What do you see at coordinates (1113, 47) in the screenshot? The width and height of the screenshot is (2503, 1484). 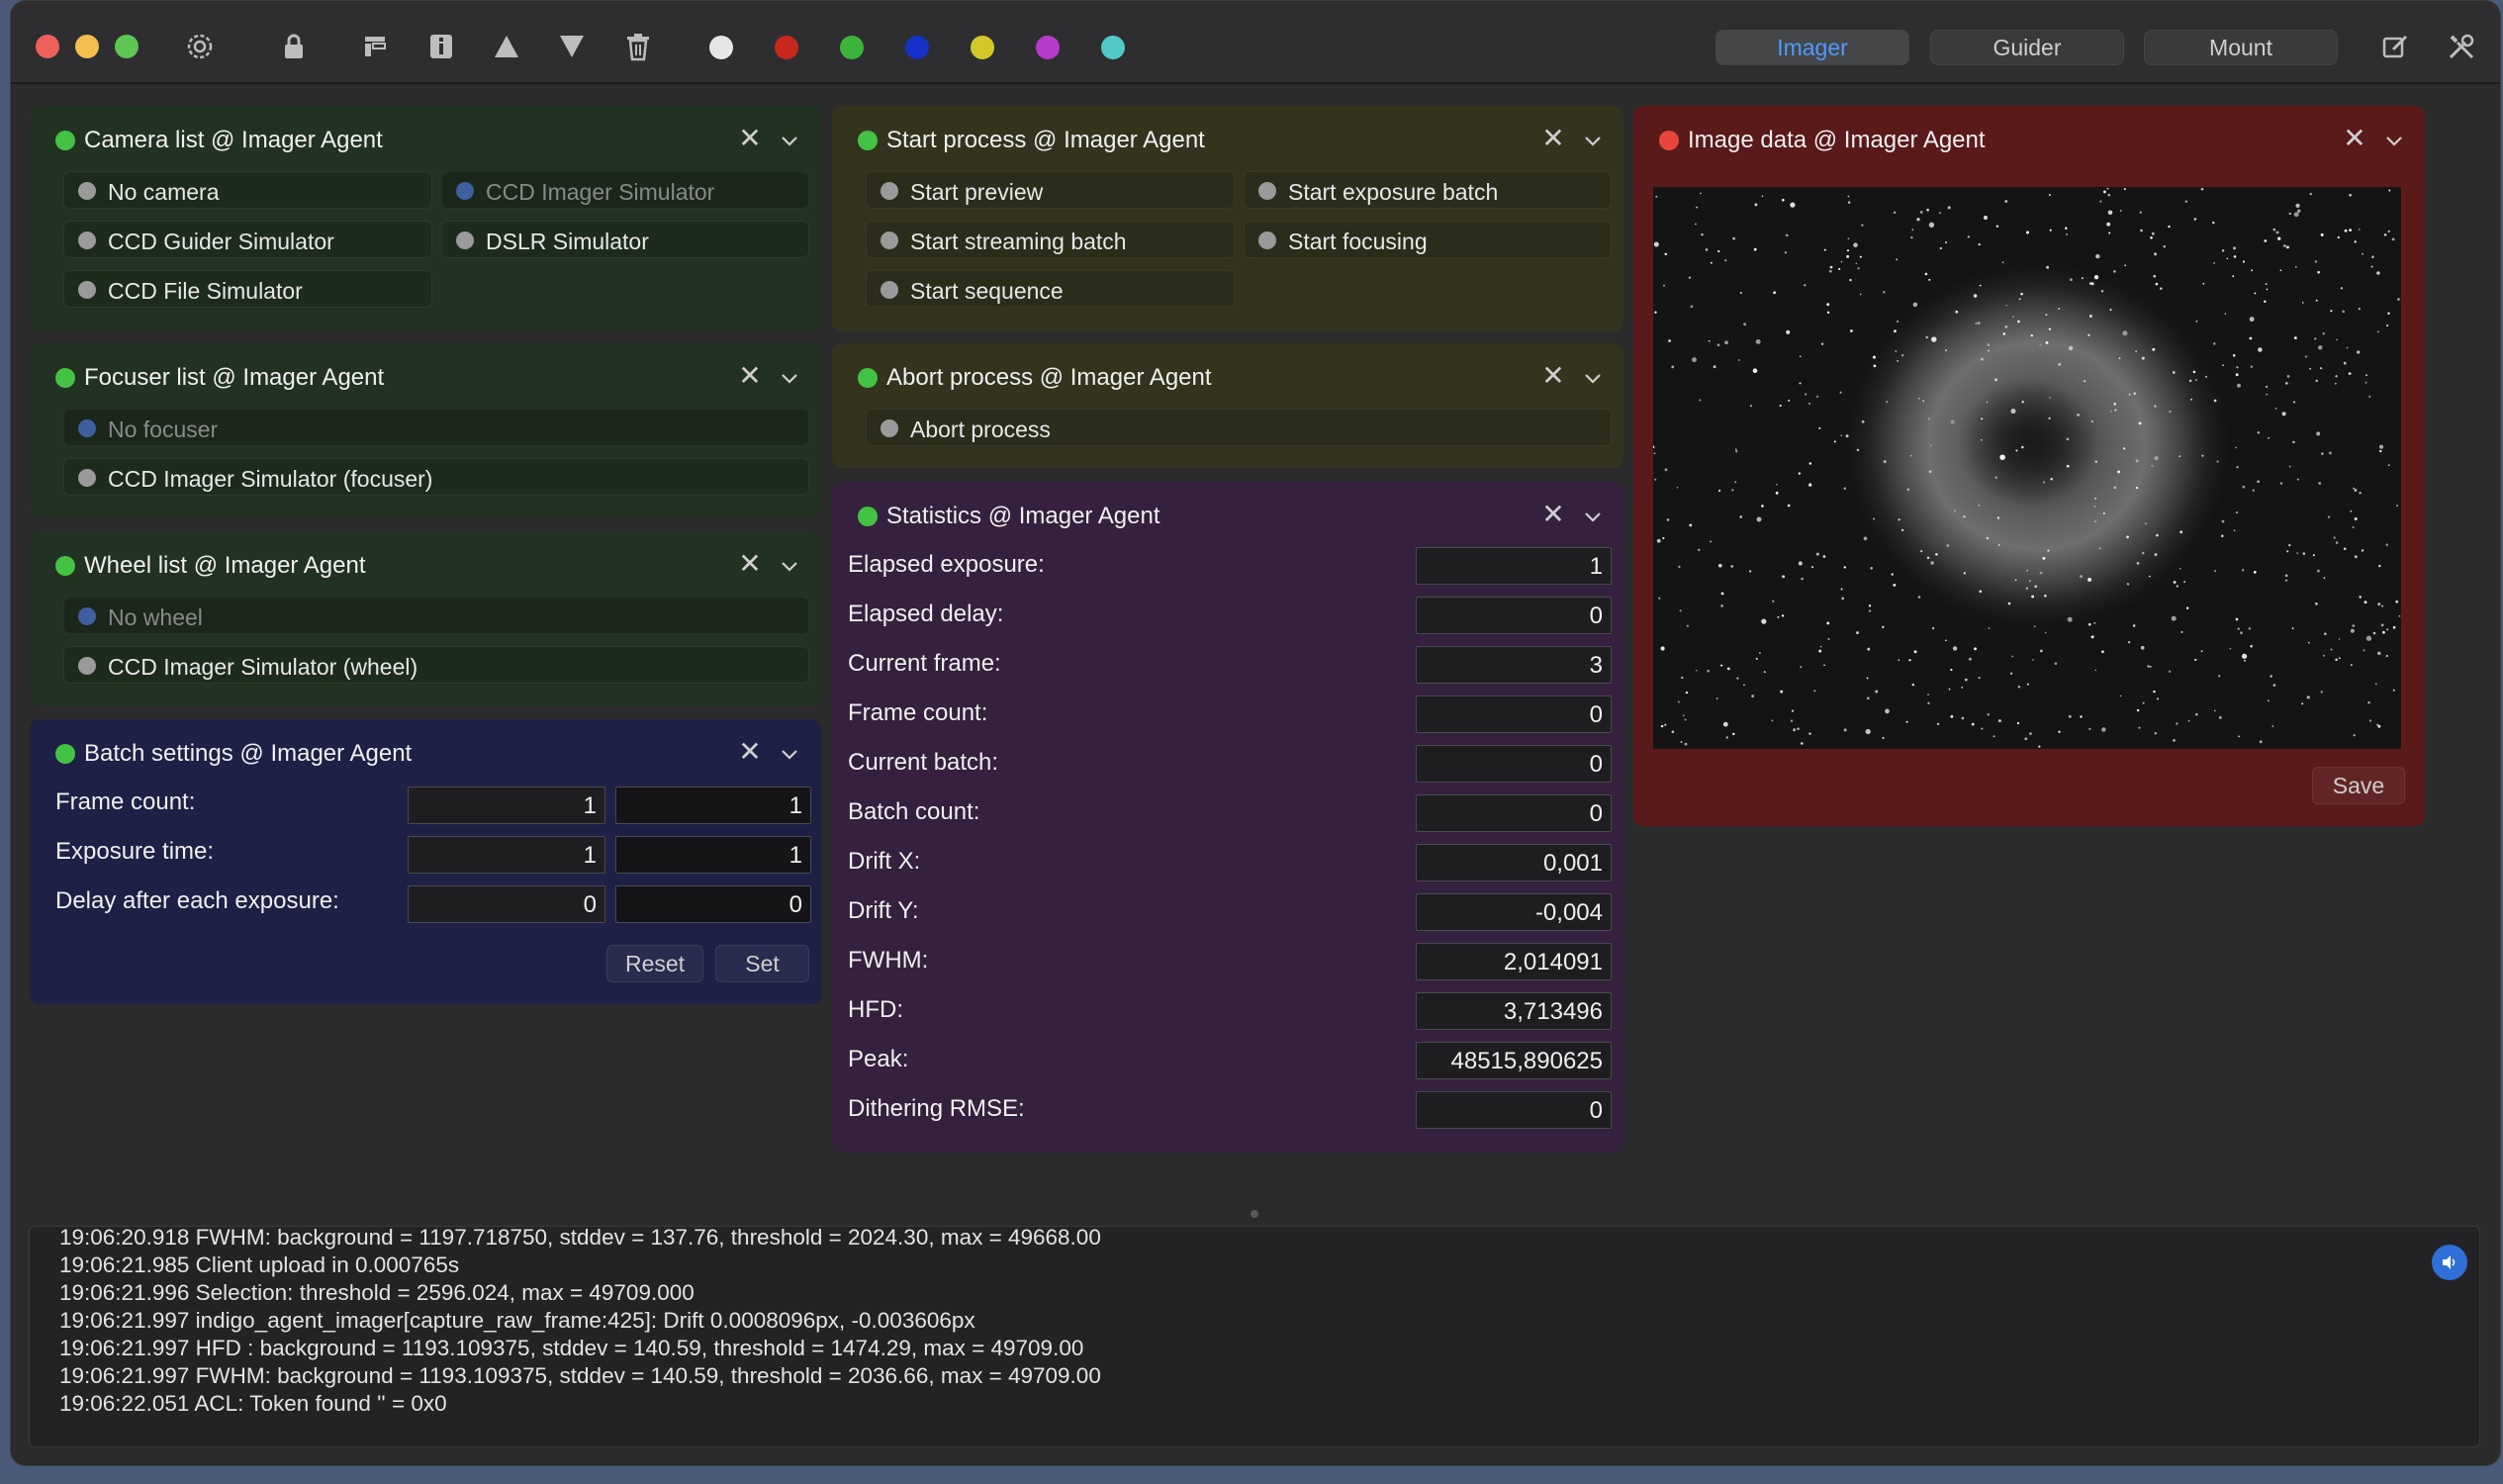 I see `color-cyan-button` at bounding box center [1113, 47].